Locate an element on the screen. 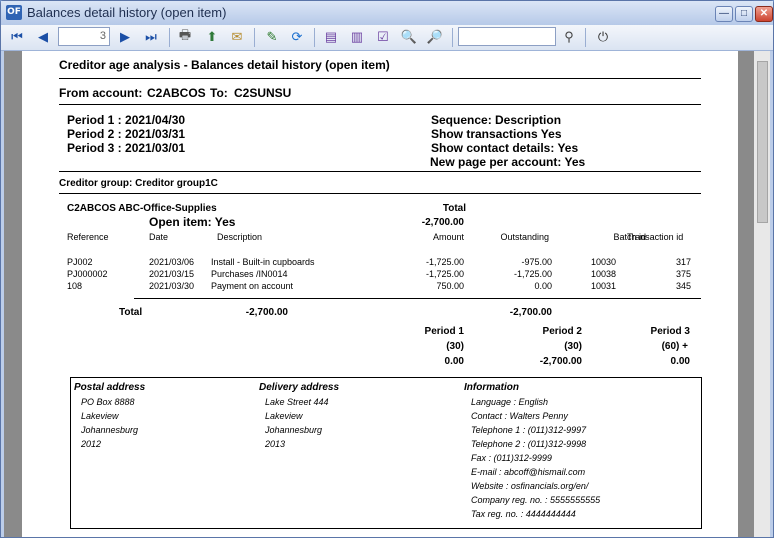 This screenshot has height=538, width=774. postal-line: Lakeview is located at coordinates (100, 416).